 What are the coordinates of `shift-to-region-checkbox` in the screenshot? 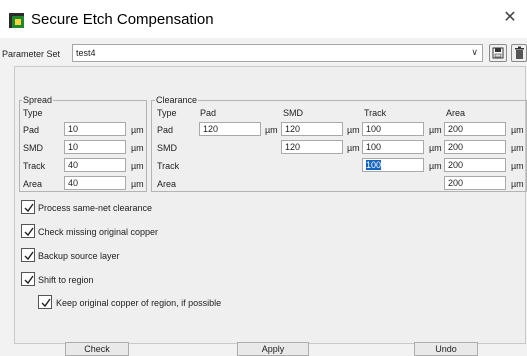 It's located at (28, 279).